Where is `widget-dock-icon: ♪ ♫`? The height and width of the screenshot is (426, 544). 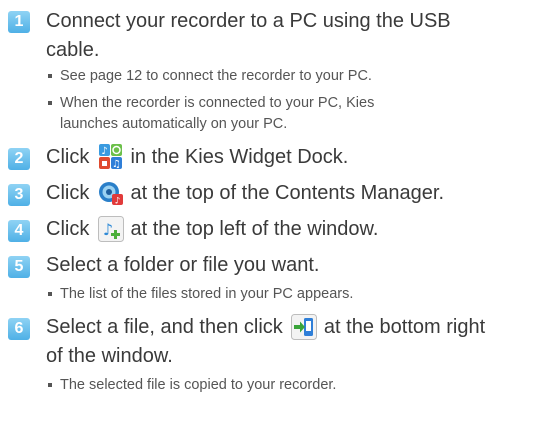 widget-dock-icon: ♪ ♫ is located at coordinates (110, 157).